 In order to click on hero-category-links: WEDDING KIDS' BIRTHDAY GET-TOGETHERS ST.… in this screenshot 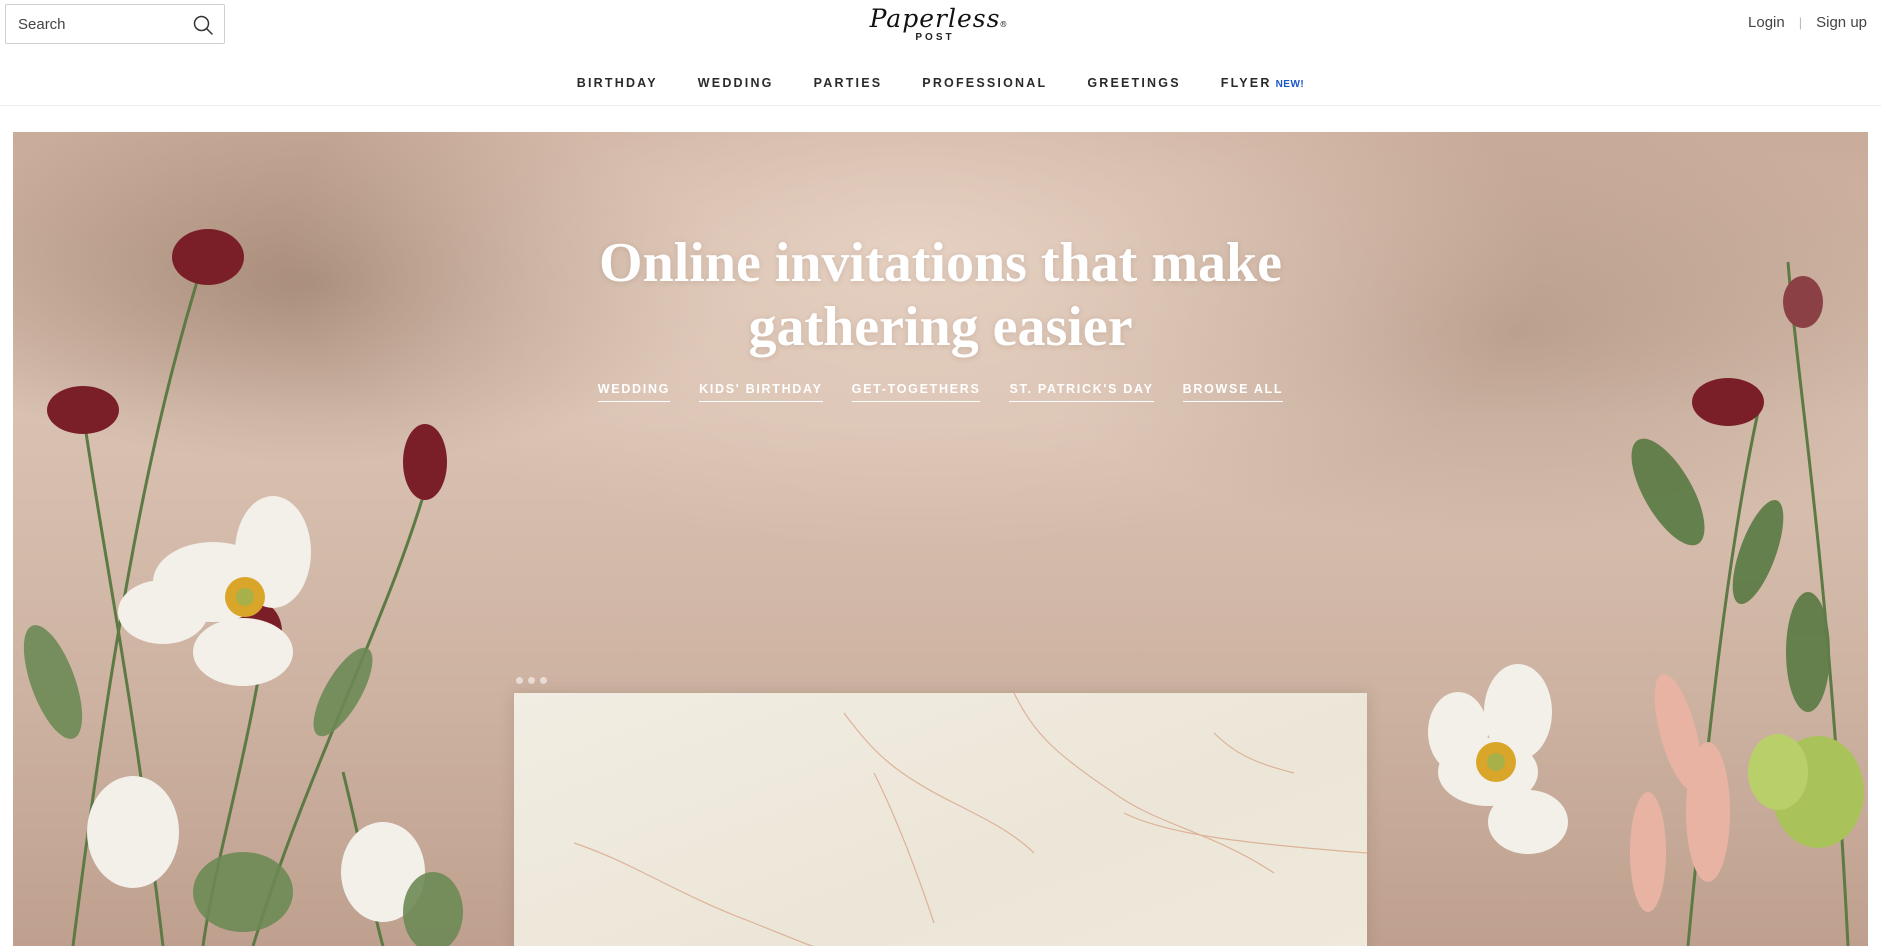, I will do `click(940, 392)`.